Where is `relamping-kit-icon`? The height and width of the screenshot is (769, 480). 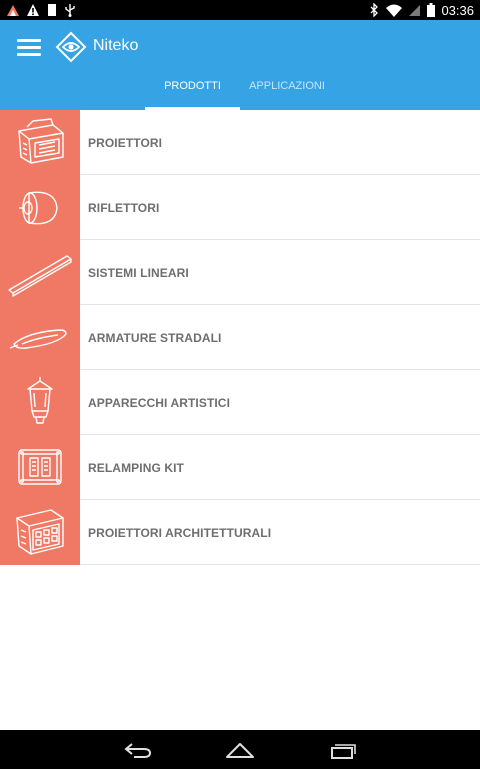
relamping-kit-icon is located at coordinates (40, 466).